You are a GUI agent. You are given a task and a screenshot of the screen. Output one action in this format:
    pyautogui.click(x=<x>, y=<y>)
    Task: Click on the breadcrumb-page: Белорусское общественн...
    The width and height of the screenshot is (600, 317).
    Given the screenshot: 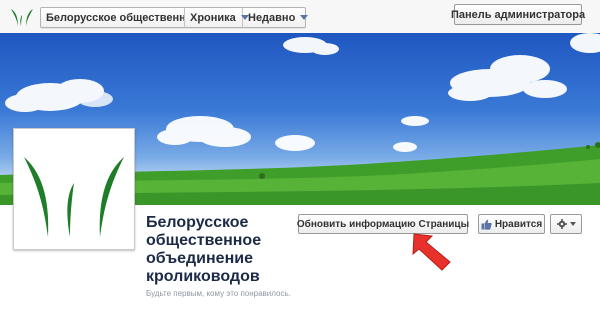 What is the action you would take?
    pyautogui.click(x=113, y=17)
    